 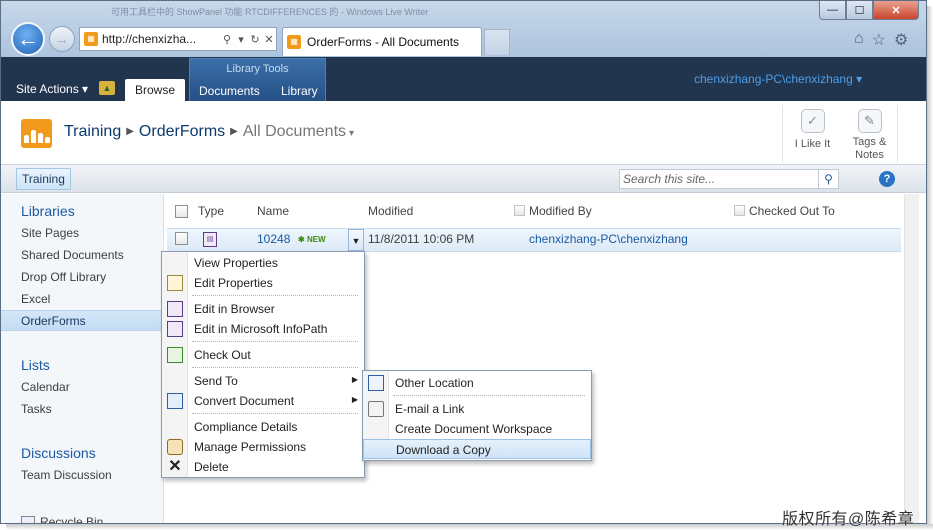 I want to click on chevron-down-icon: ▼, so click(x=356, y=241).